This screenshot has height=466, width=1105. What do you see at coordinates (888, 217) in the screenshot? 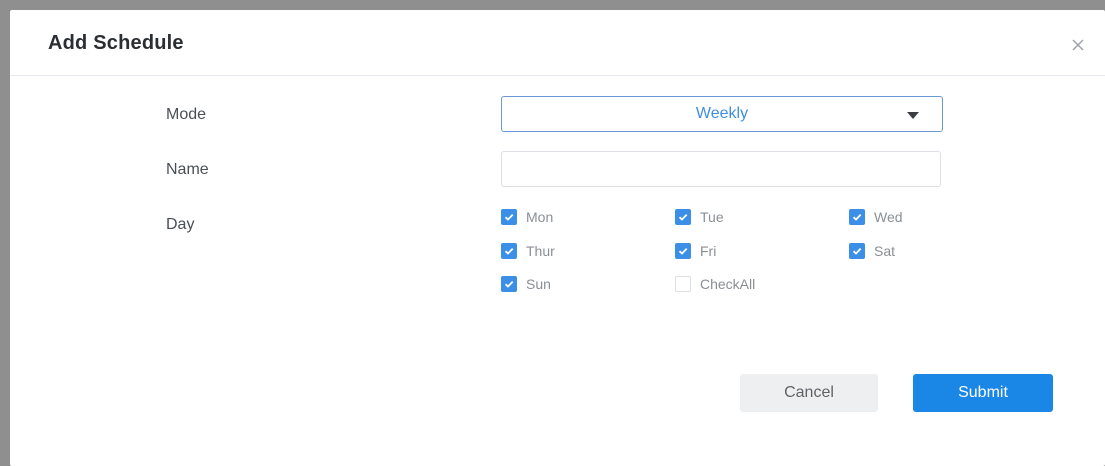
I see `day-checkbox-label: Wed` at bounding box center [888, 217].